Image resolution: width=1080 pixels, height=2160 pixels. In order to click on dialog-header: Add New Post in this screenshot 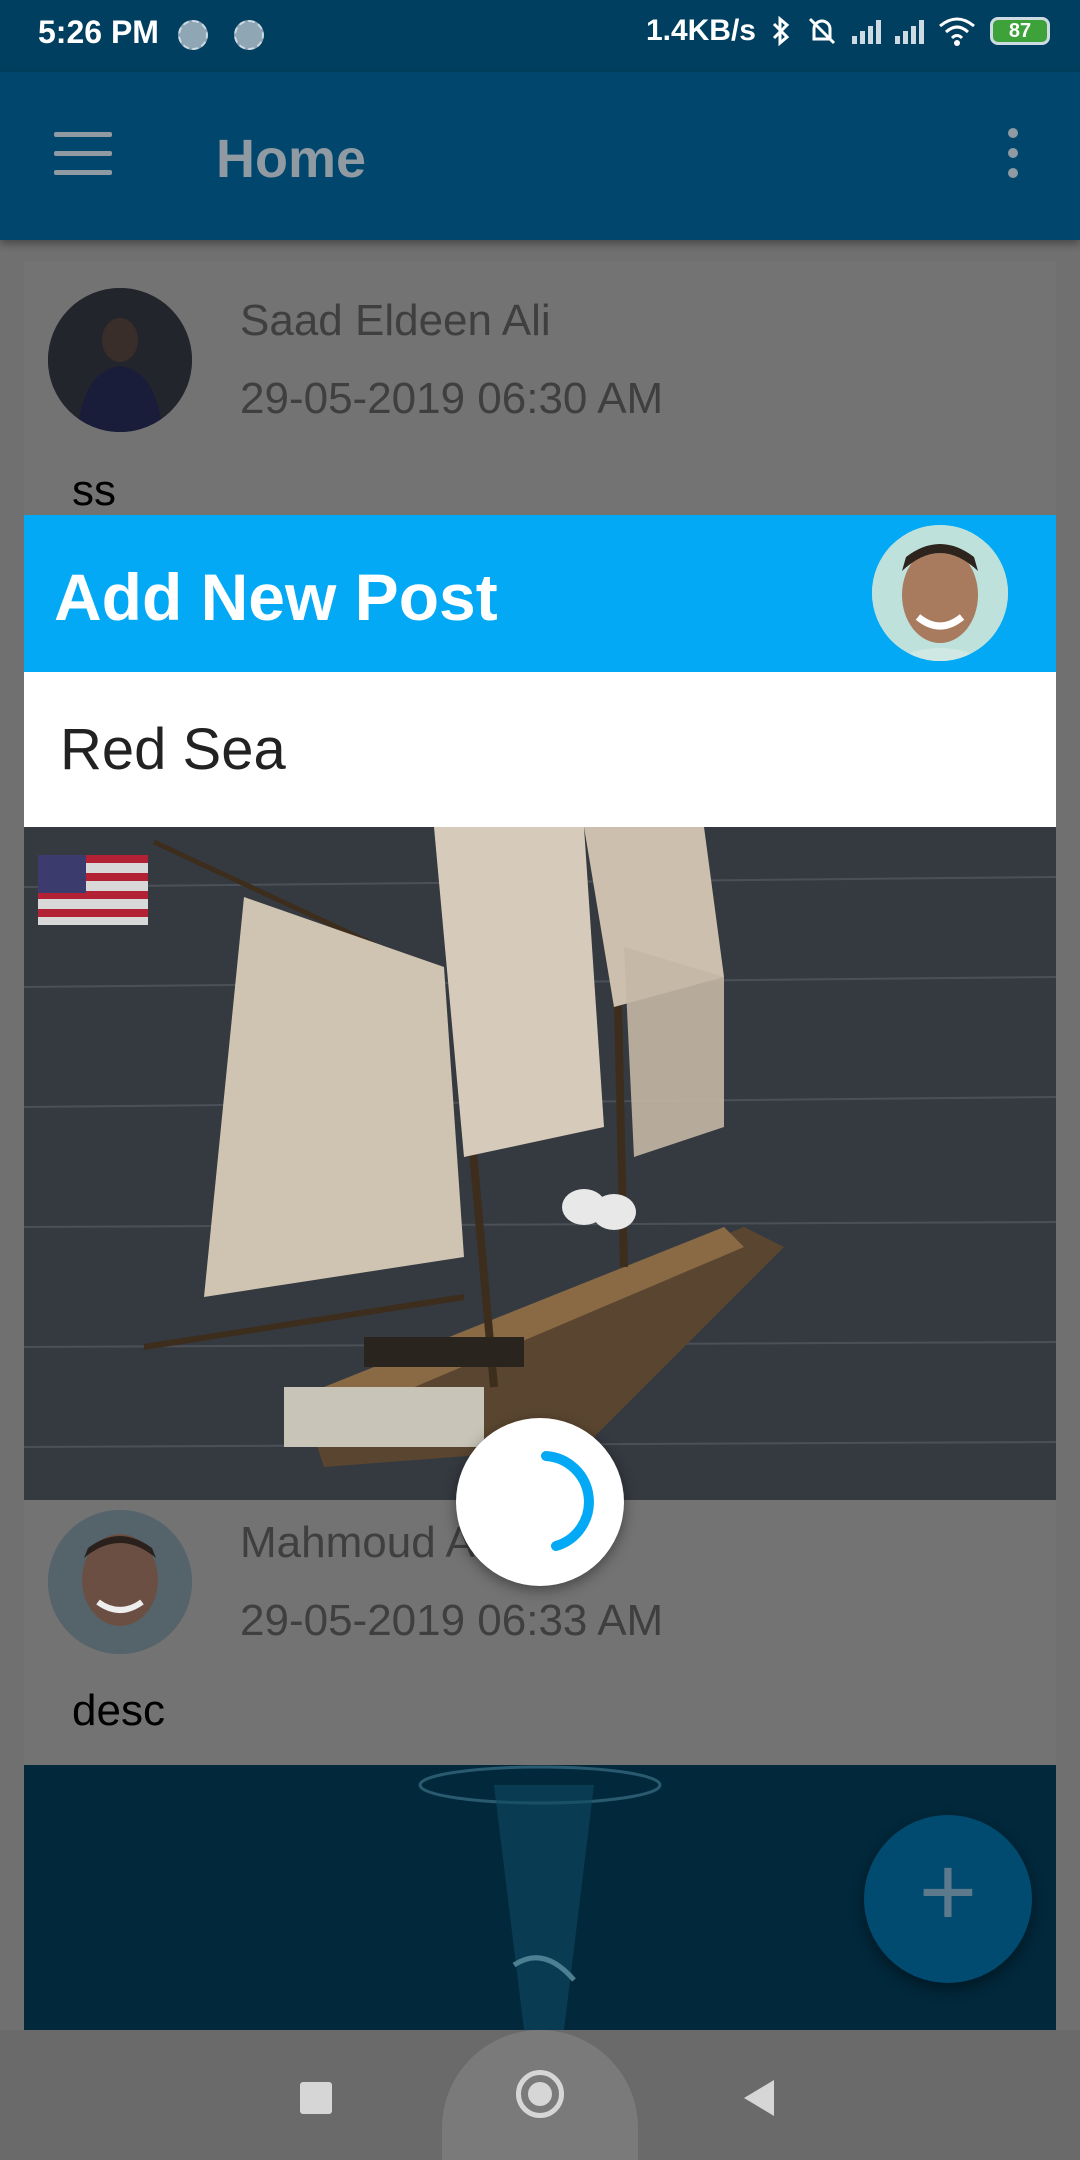, I will do `click(540, 593)`.